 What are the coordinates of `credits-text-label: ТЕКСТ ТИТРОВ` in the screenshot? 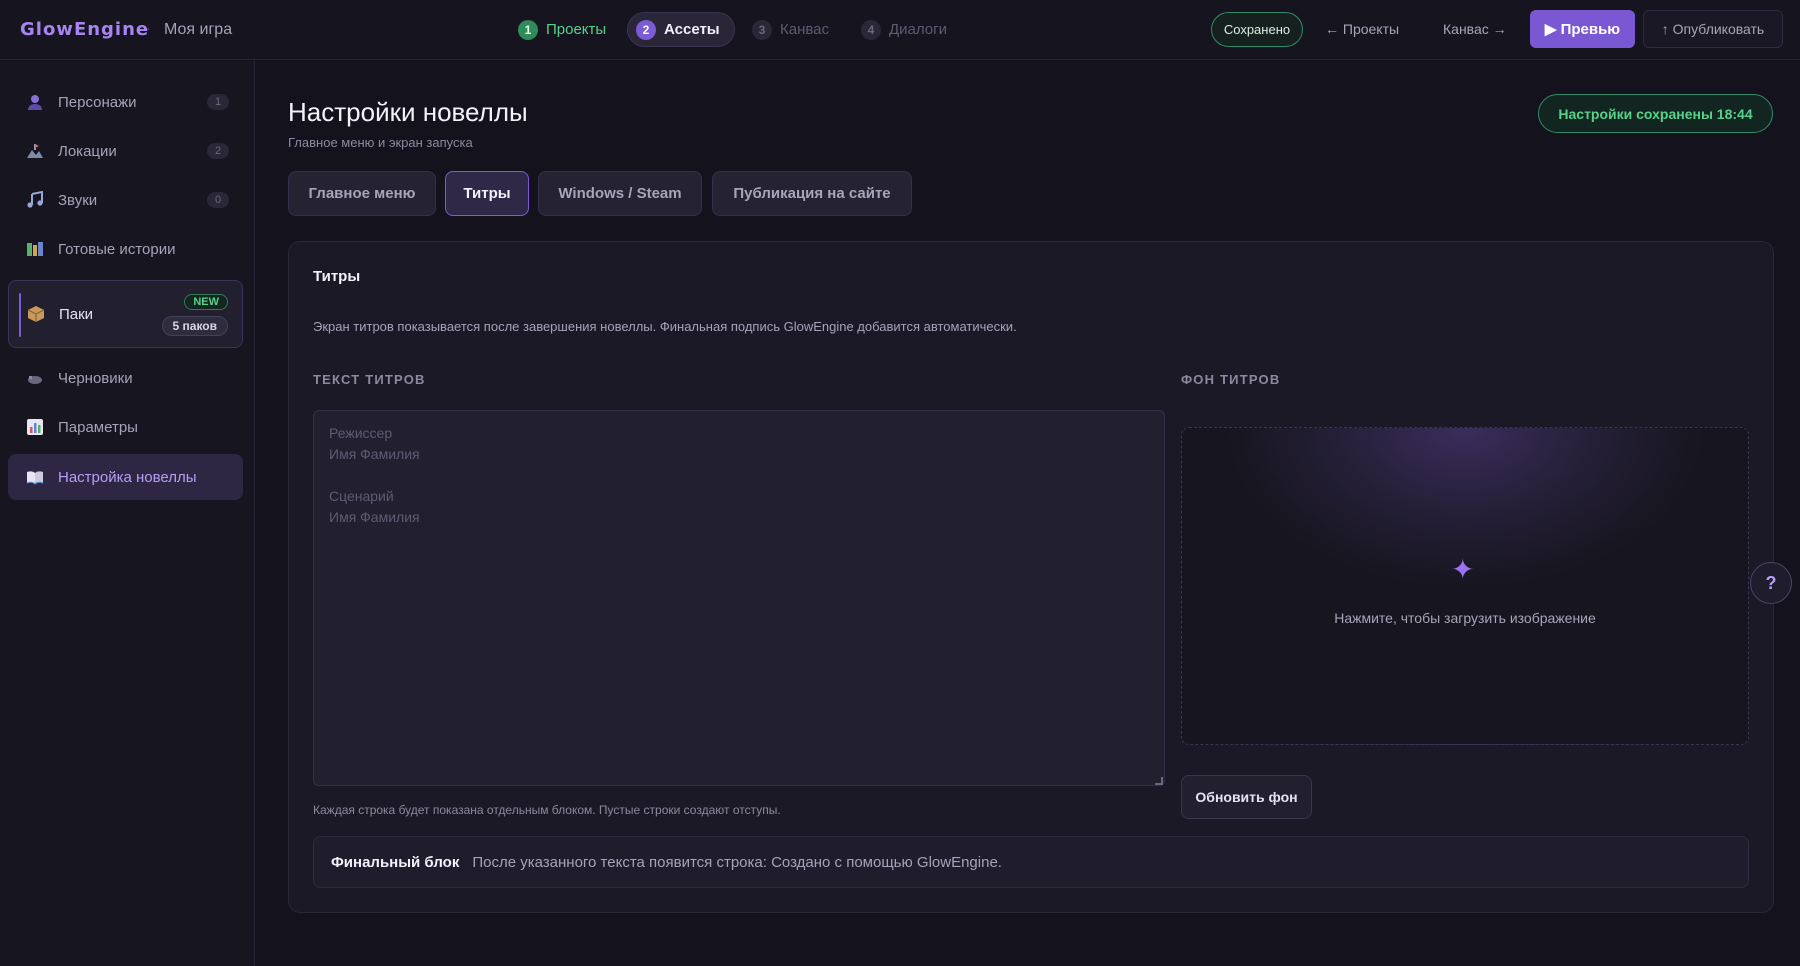 It's located at (369, 379).